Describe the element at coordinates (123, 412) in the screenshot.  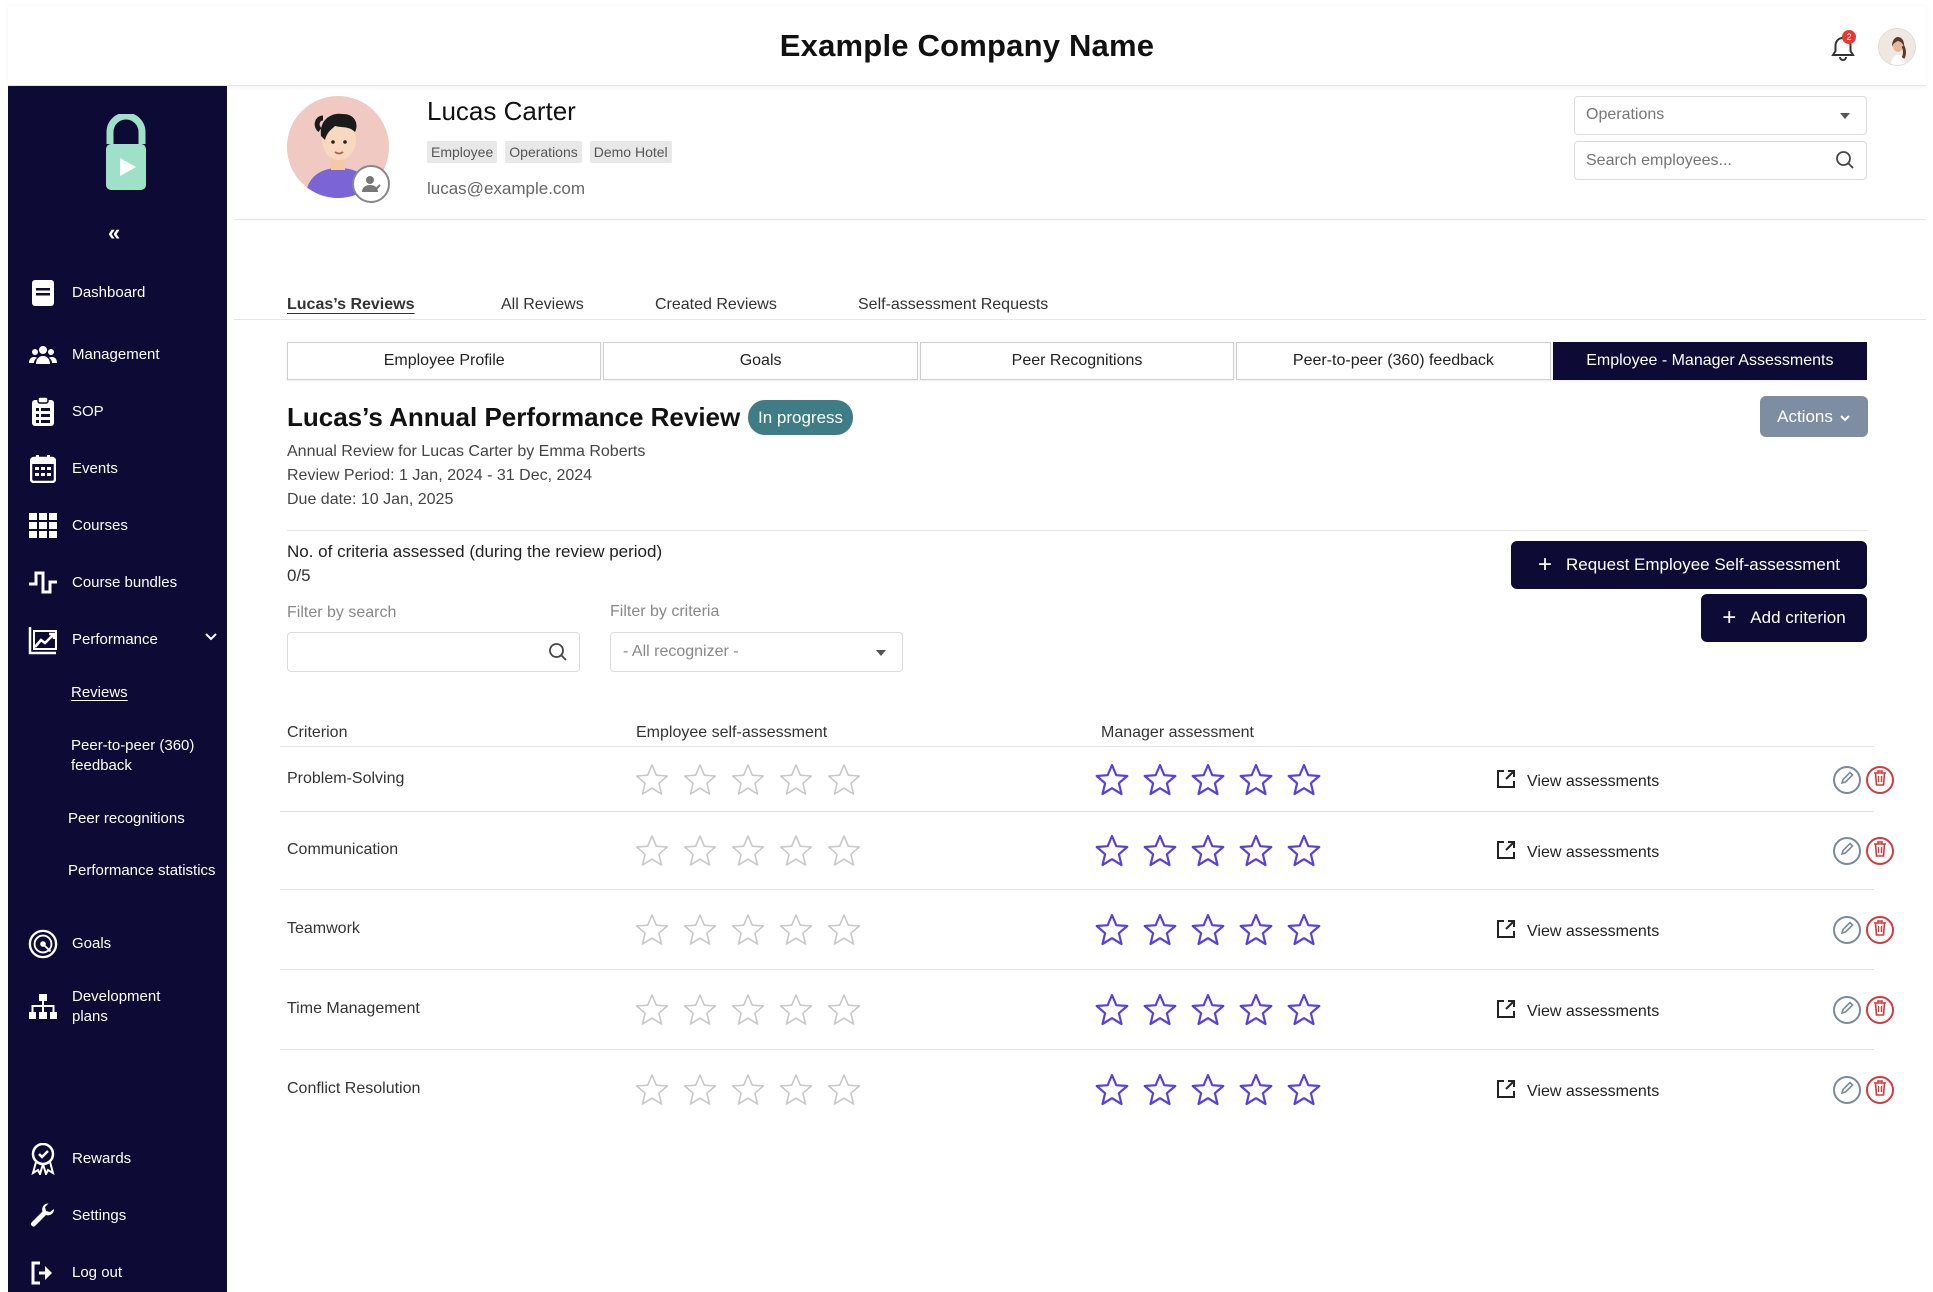
I see `sidebar-item-sop: SOP` at that location.